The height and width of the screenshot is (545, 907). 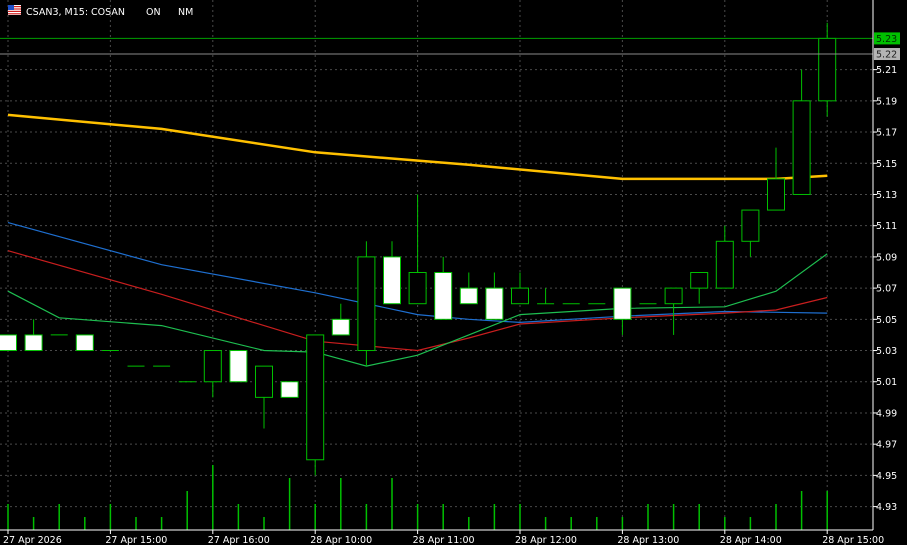 What do you see at coordinates (436, 46) in the screenshot?
I see `price-lines` at bounding box center [436, 46].